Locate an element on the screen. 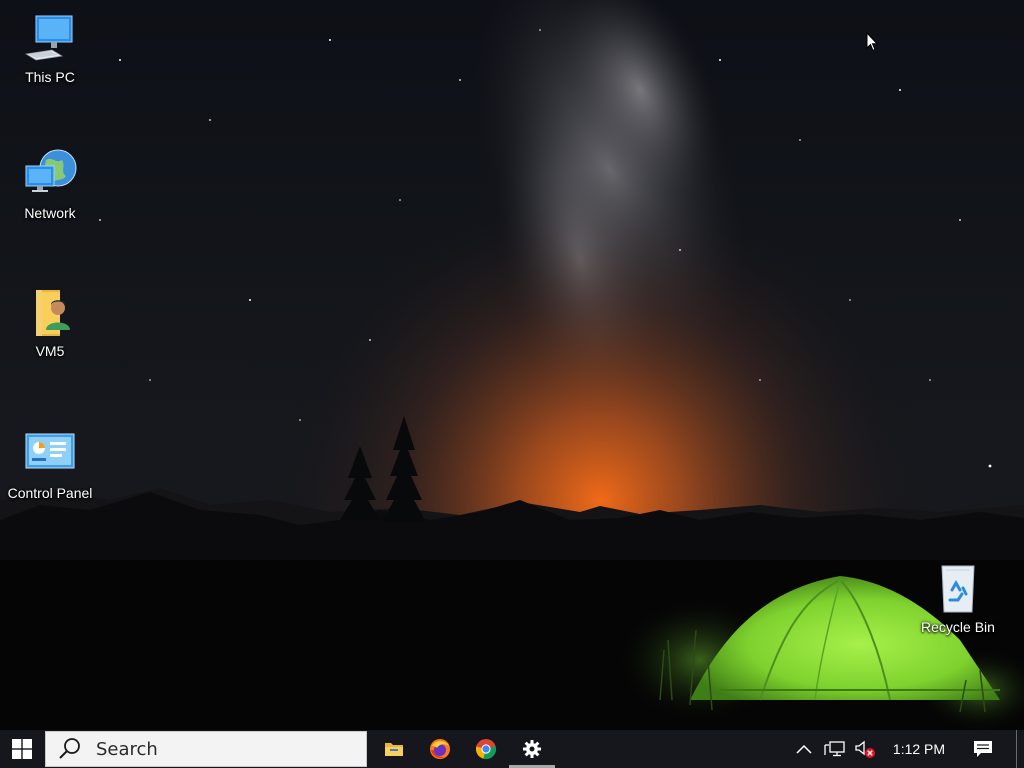 The height and width of the screenshot is (768, 1024). show-desktop-button is located at coordinates (1020, 749).